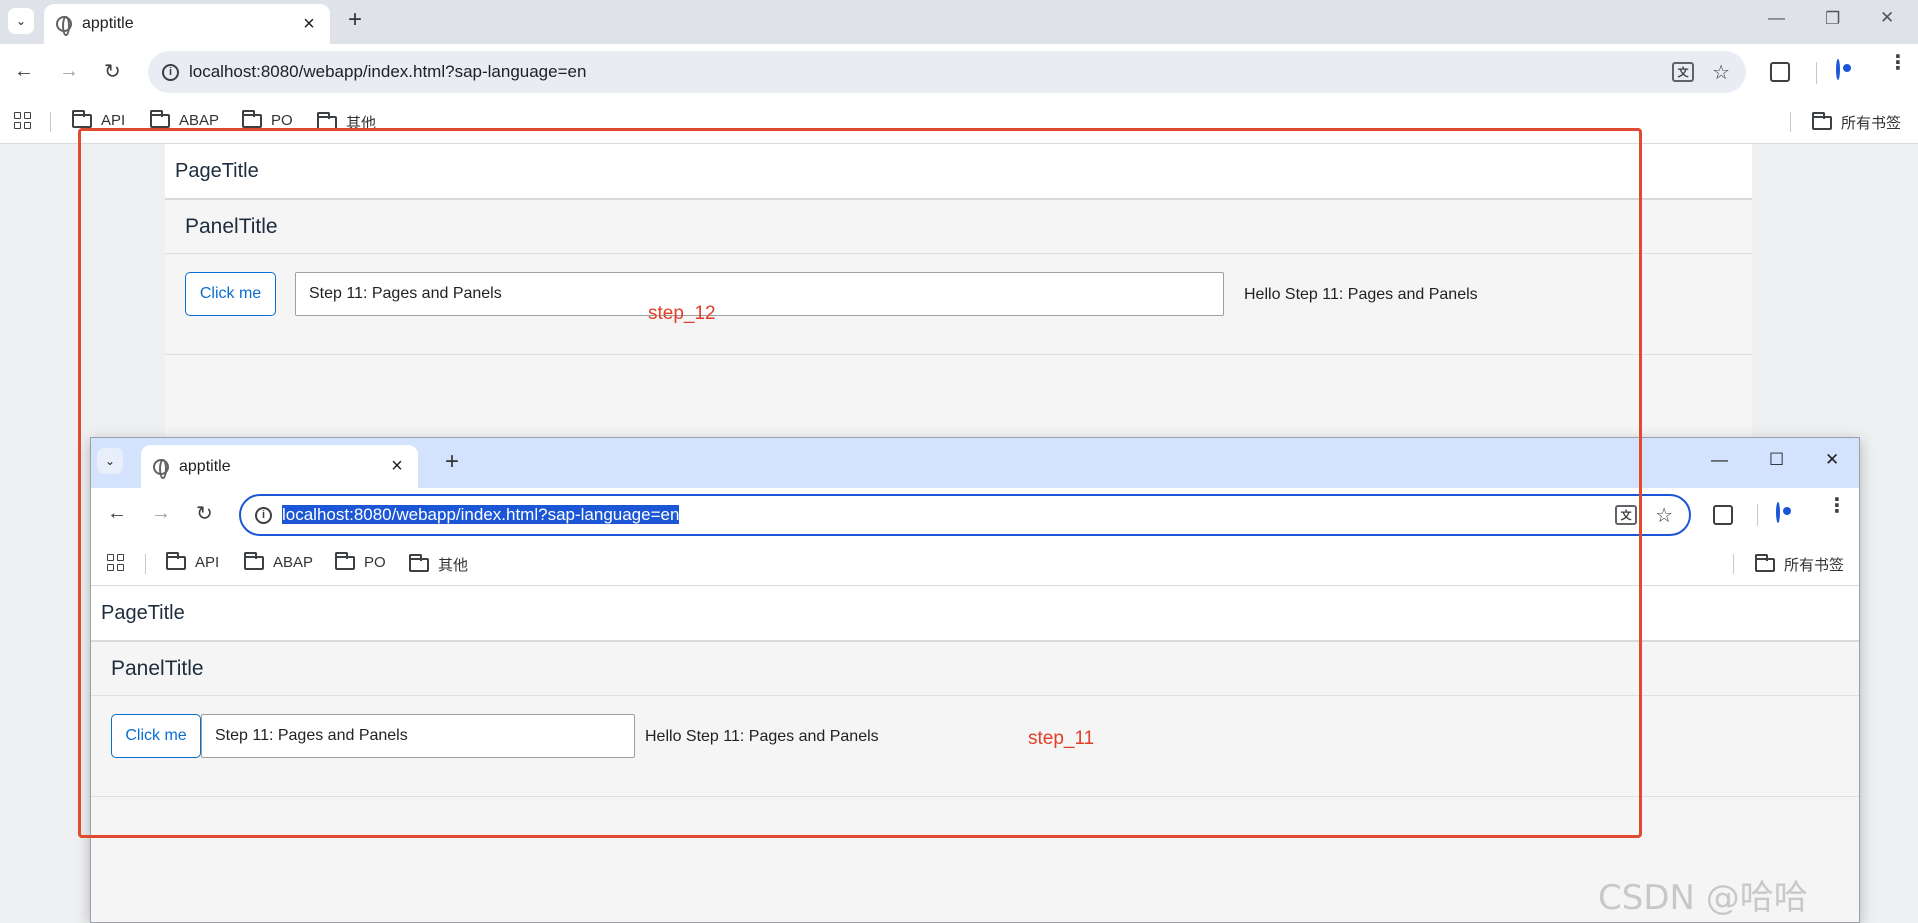  What do you see at coordinates (99, 119) in the screenshot?
I see `bookmark-api: API` at bounding box center [99, 119].